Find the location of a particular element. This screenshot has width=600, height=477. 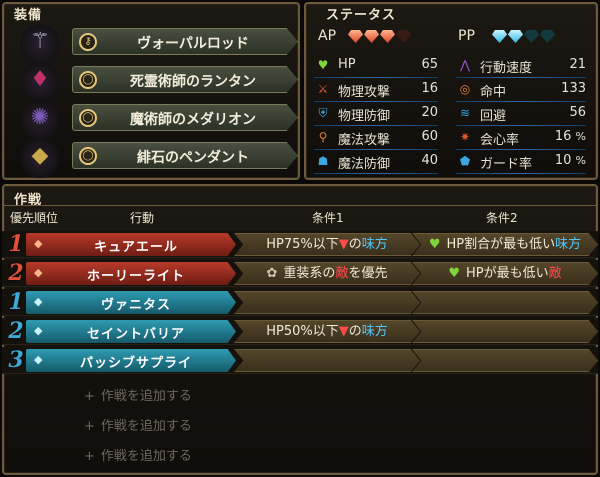

tactic-row: 2 ◆ セイントバリア HP50%以下▼の味方 is located at coordinates (300, 331).